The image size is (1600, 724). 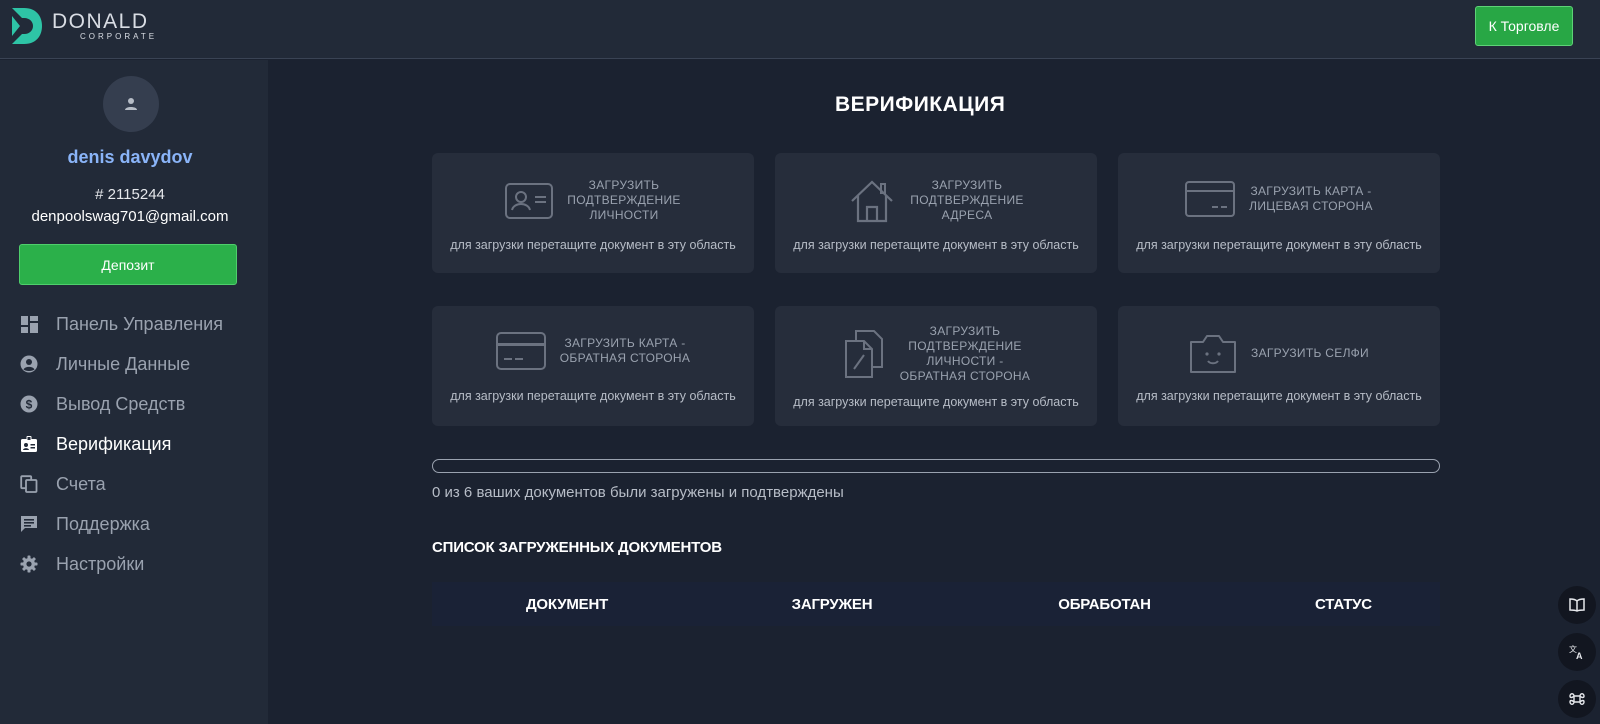 What do you see at coordinates (936, 466) in the screenshot?
I see `verification-progress-bar` at bounding box center [936, 466].